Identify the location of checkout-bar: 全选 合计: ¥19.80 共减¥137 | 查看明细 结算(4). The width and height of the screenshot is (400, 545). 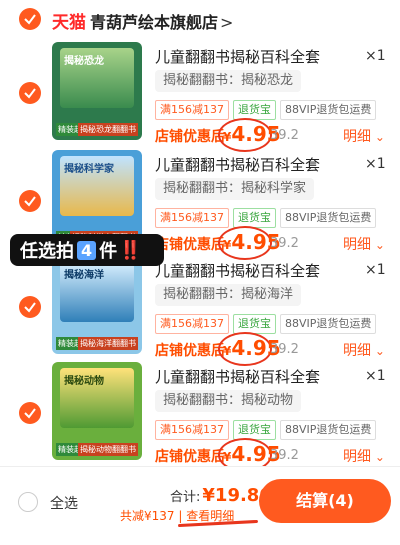
(200, 505).